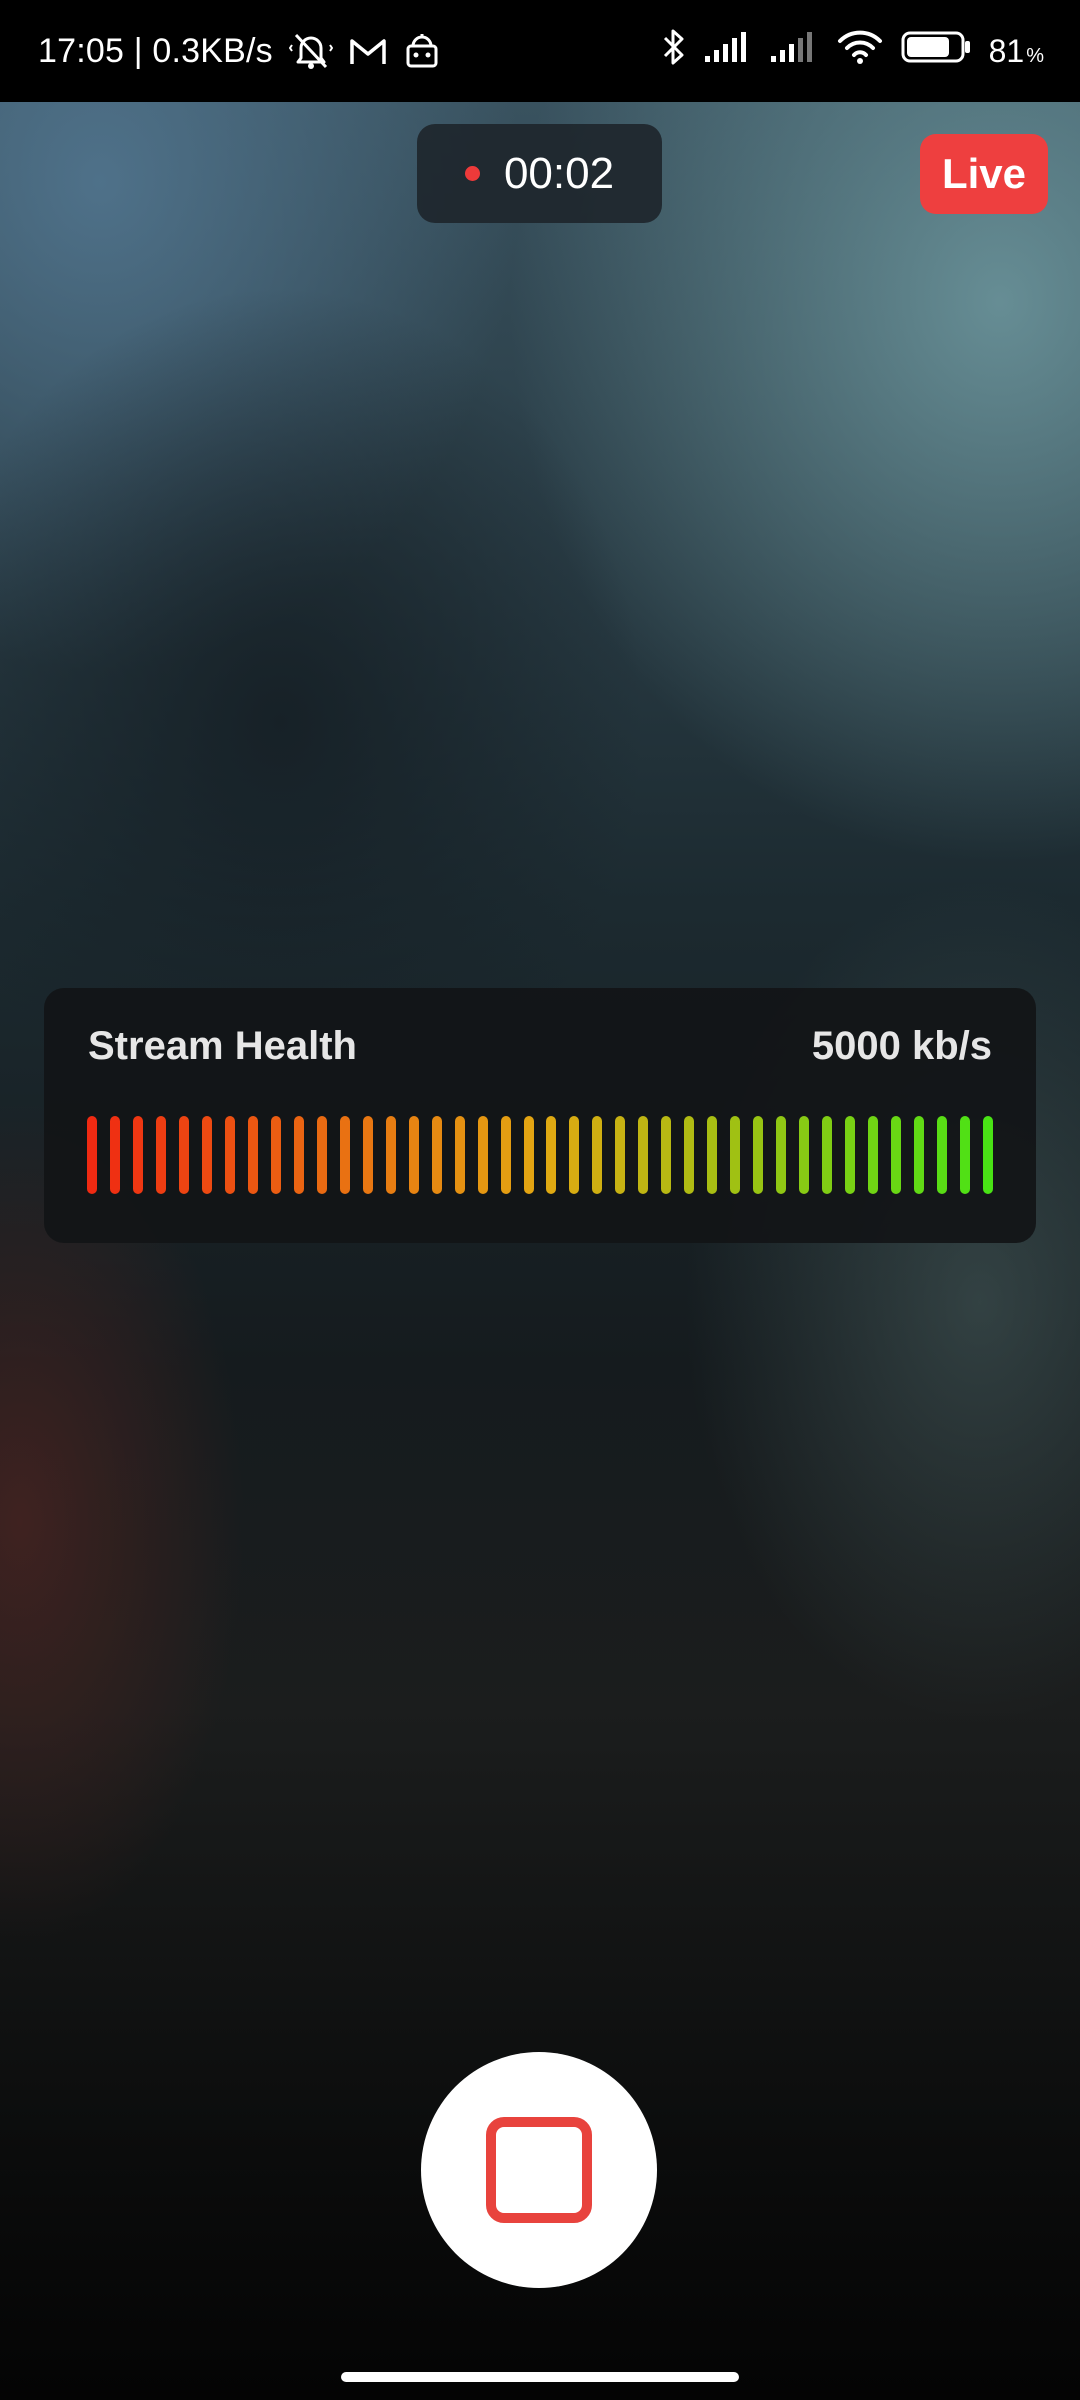 Image resolution: width=1080 pixels, height=2400 pixels. I want to click on home-indicator, so click(540, 2377).